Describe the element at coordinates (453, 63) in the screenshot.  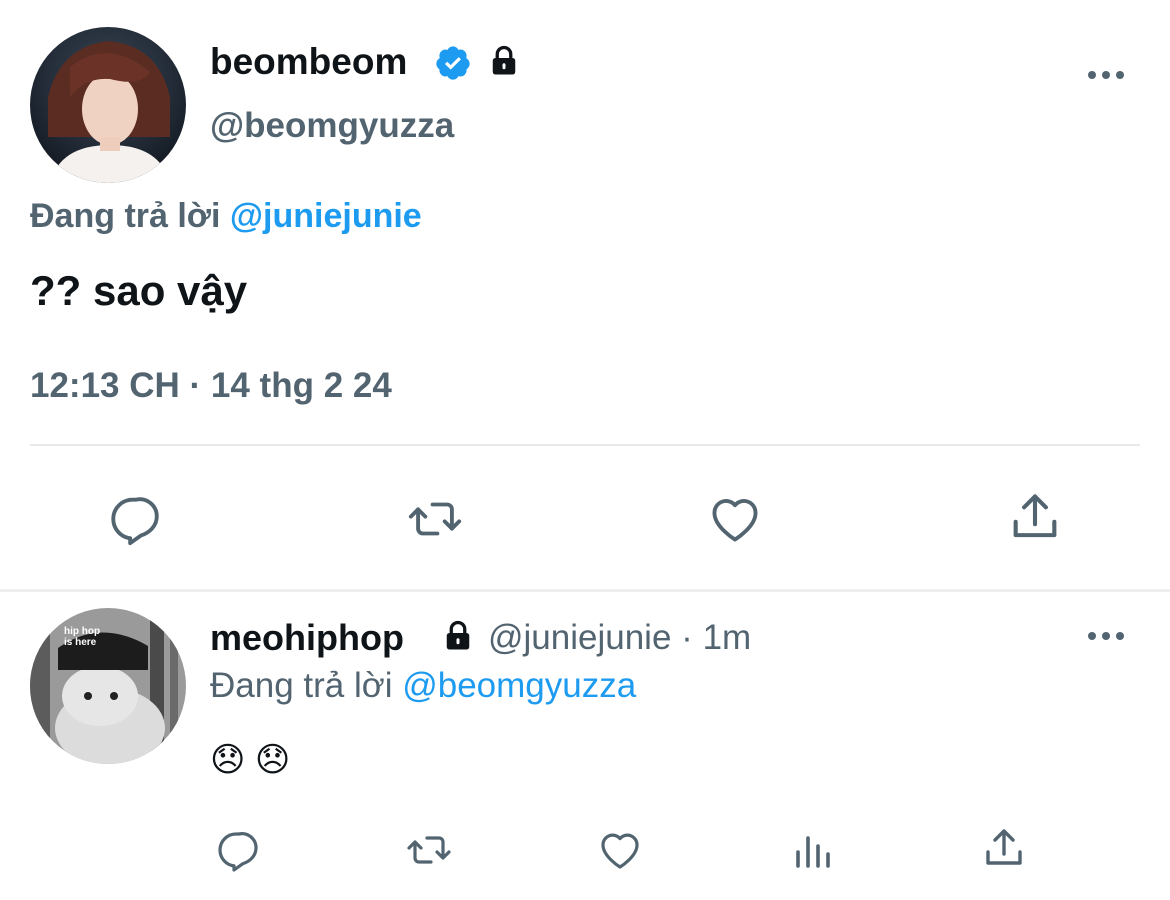
I see `verified-badge-icon` at that location.